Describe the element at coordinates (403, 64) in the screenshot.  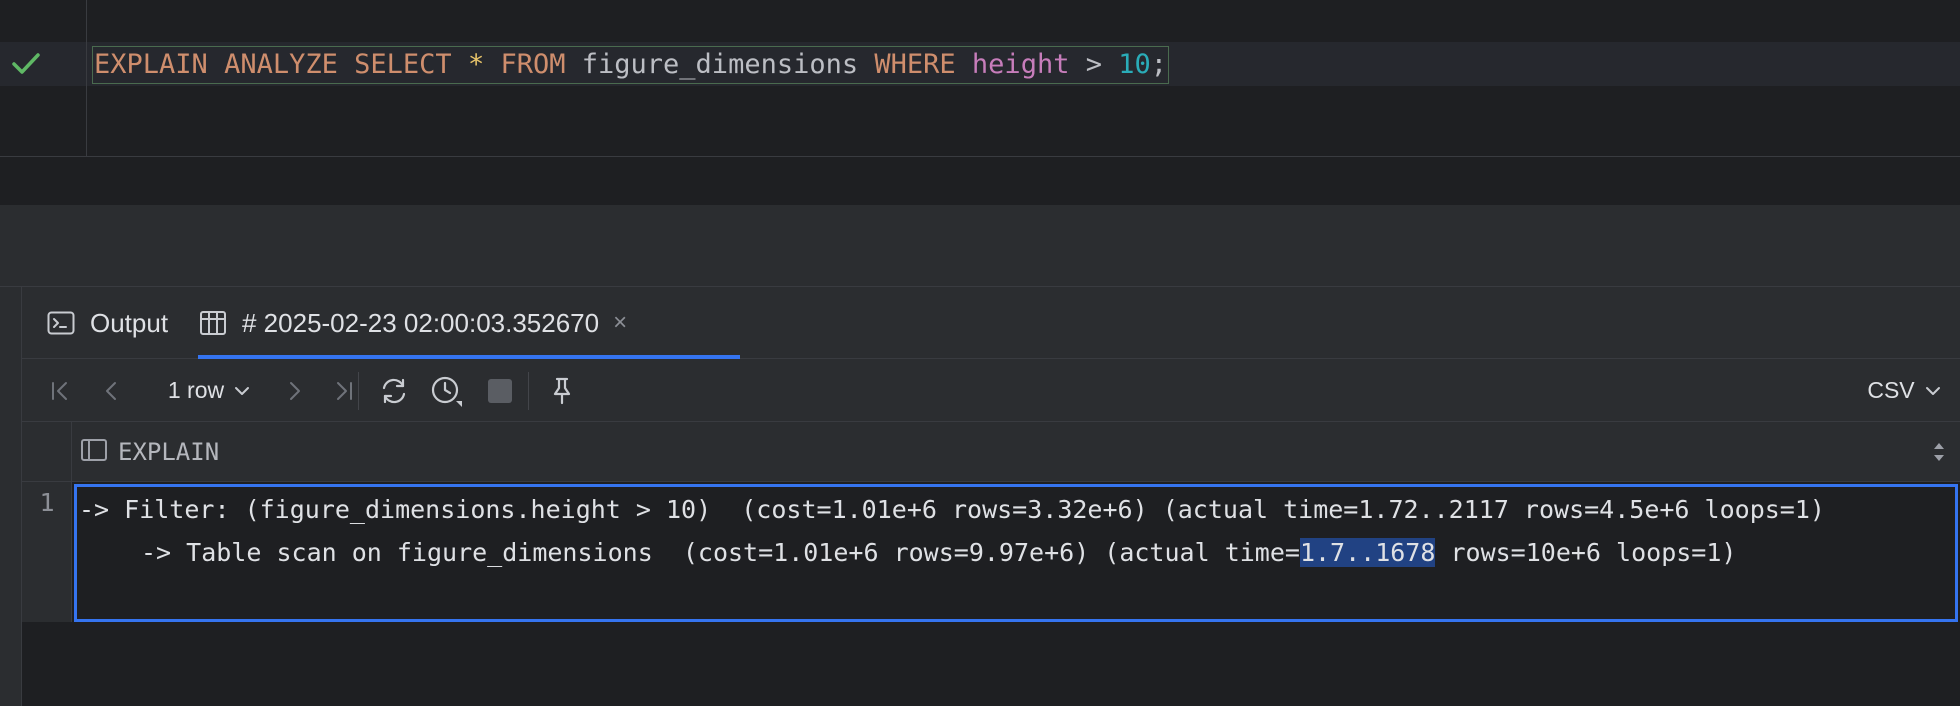
I see `keyword-select: SELECT` at that location.